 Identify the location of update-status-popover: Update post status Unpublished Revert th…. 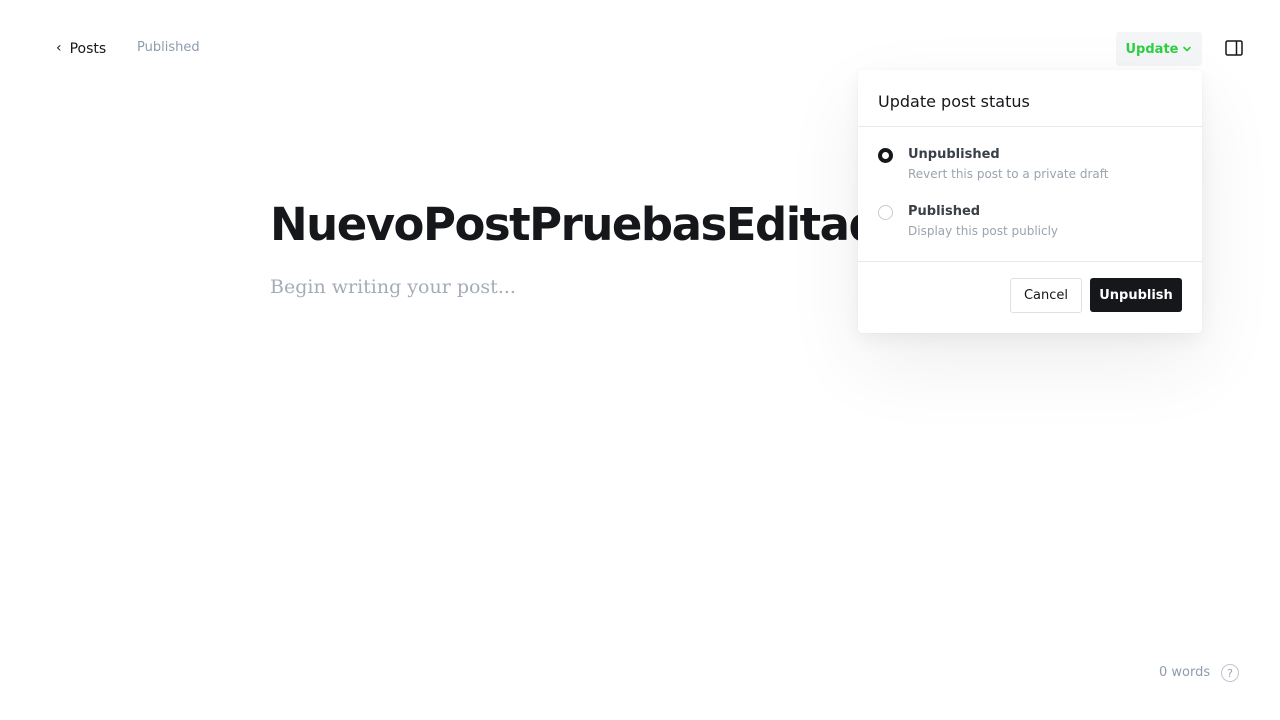
(1030, 201).